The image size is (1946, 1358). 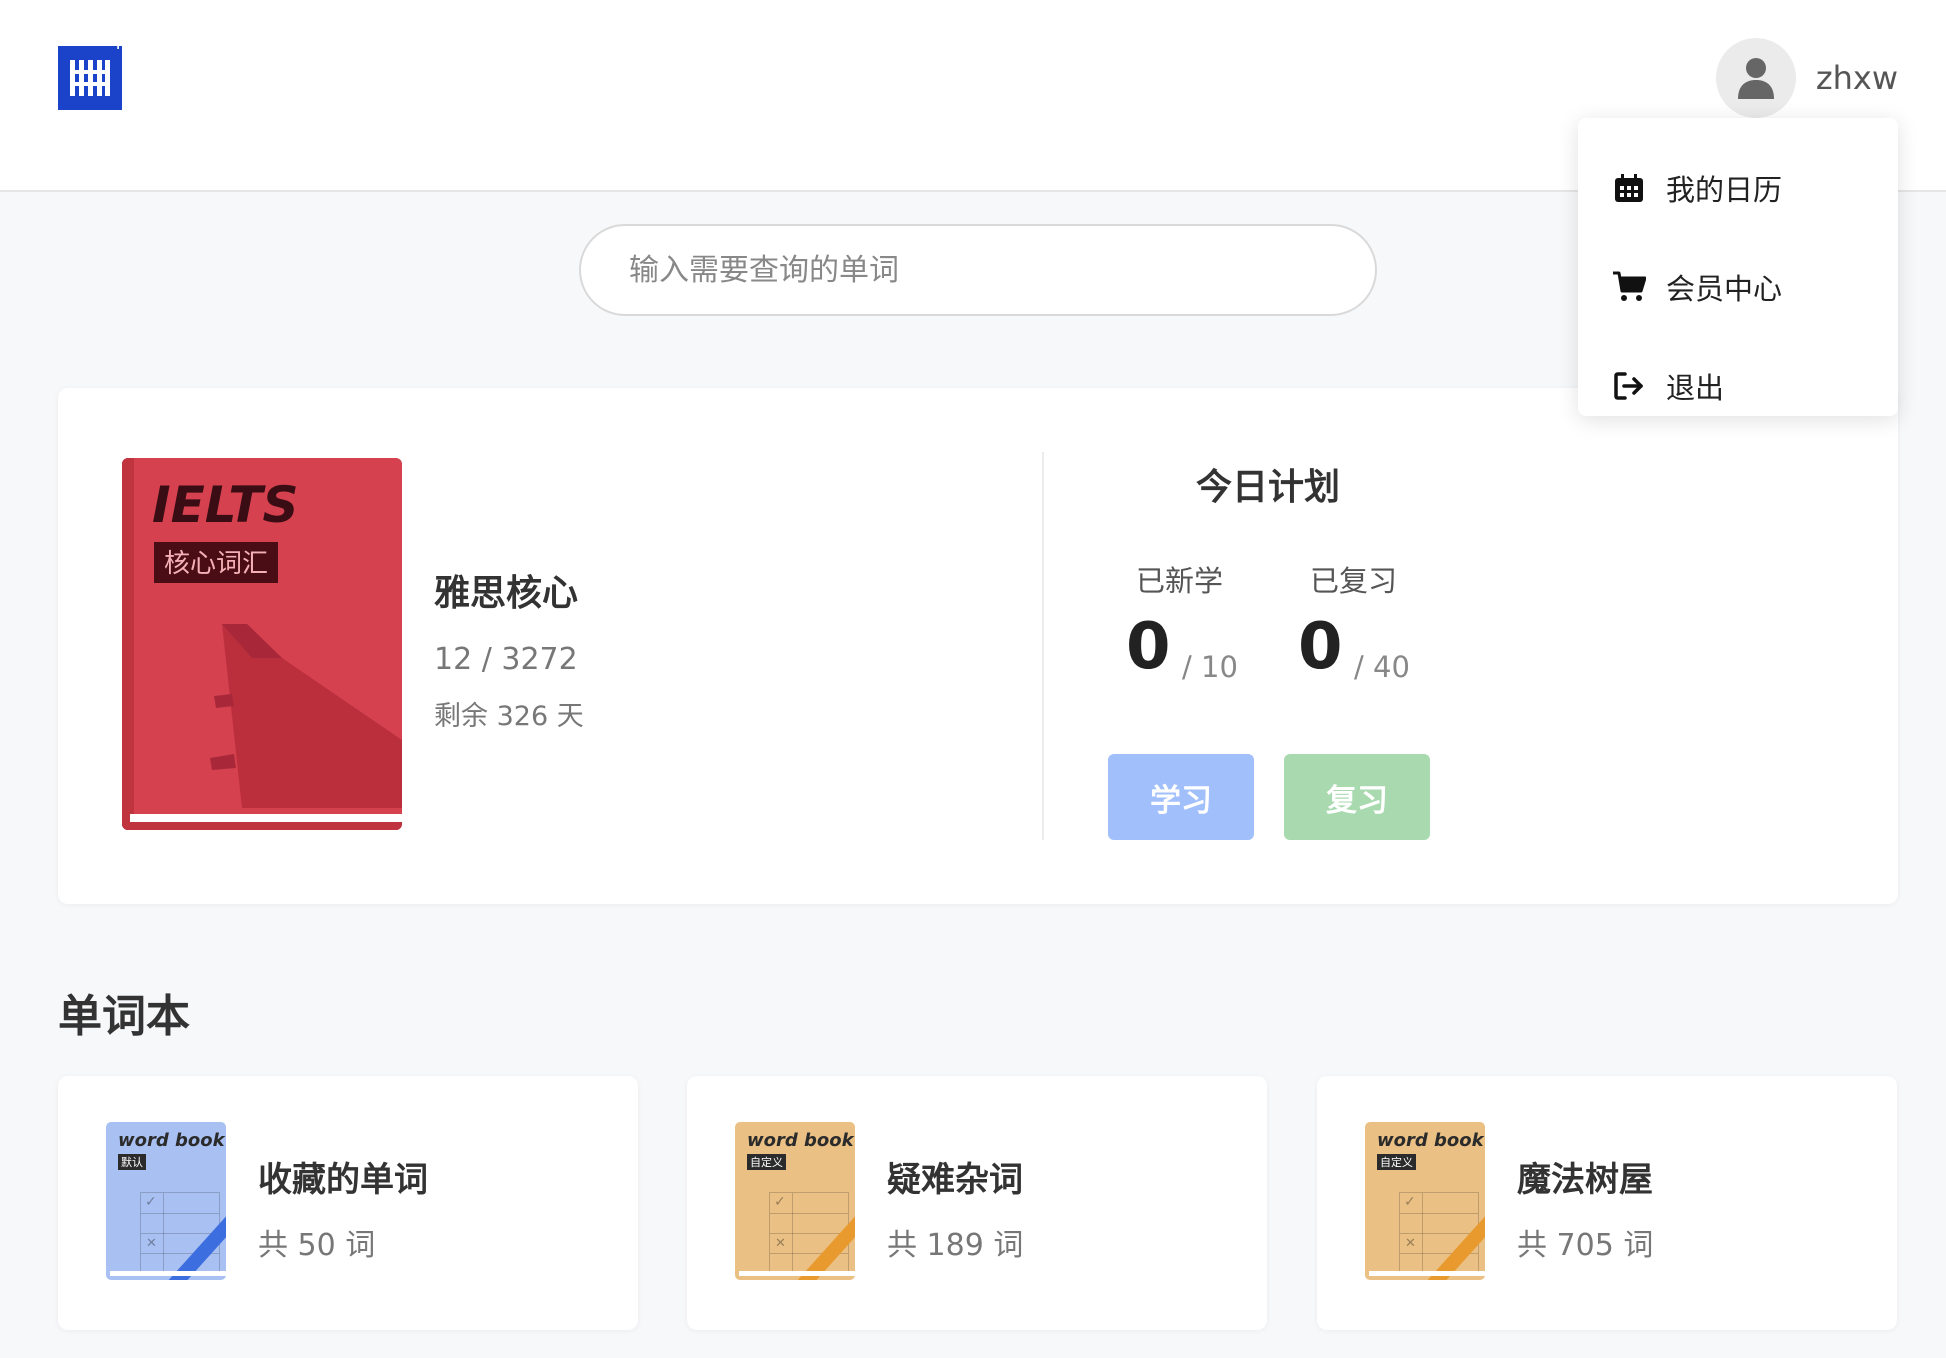 What do you see at coordinates (317, 1245) in the screenshot?
I see `wordbook-count: 共 50 词` at bounding box center [317, 1245].